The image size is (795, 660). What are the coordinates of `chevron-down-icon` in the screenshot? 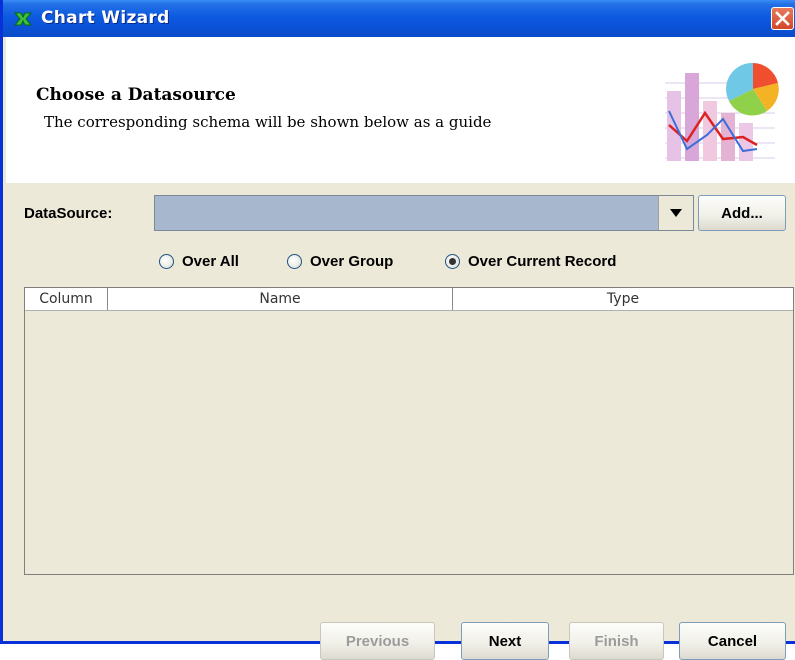 It's located at (676, 213).